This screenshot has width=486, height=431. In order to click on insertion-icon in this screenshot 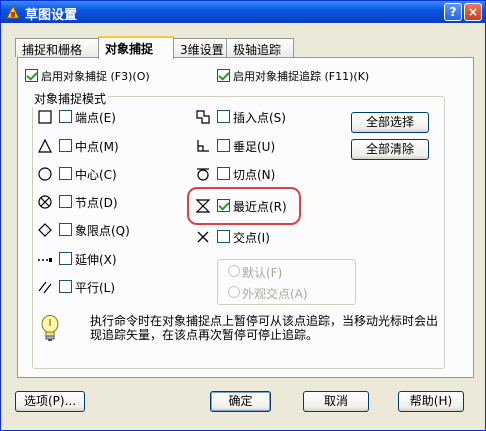, I will do `click(203, 117)`.